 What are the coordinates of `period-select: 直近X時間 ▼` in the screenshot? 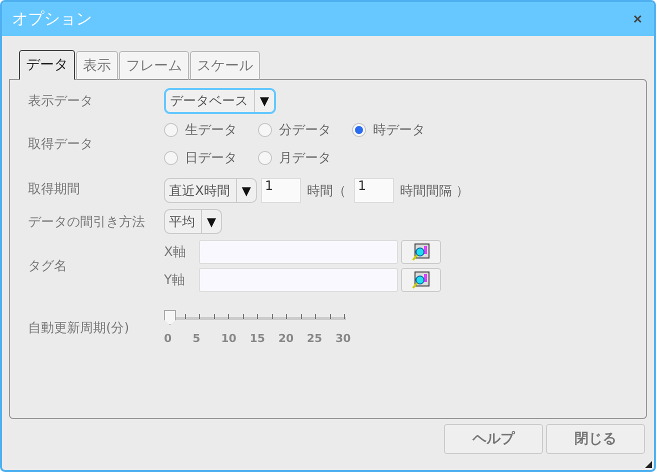 It's located at (210, 190).